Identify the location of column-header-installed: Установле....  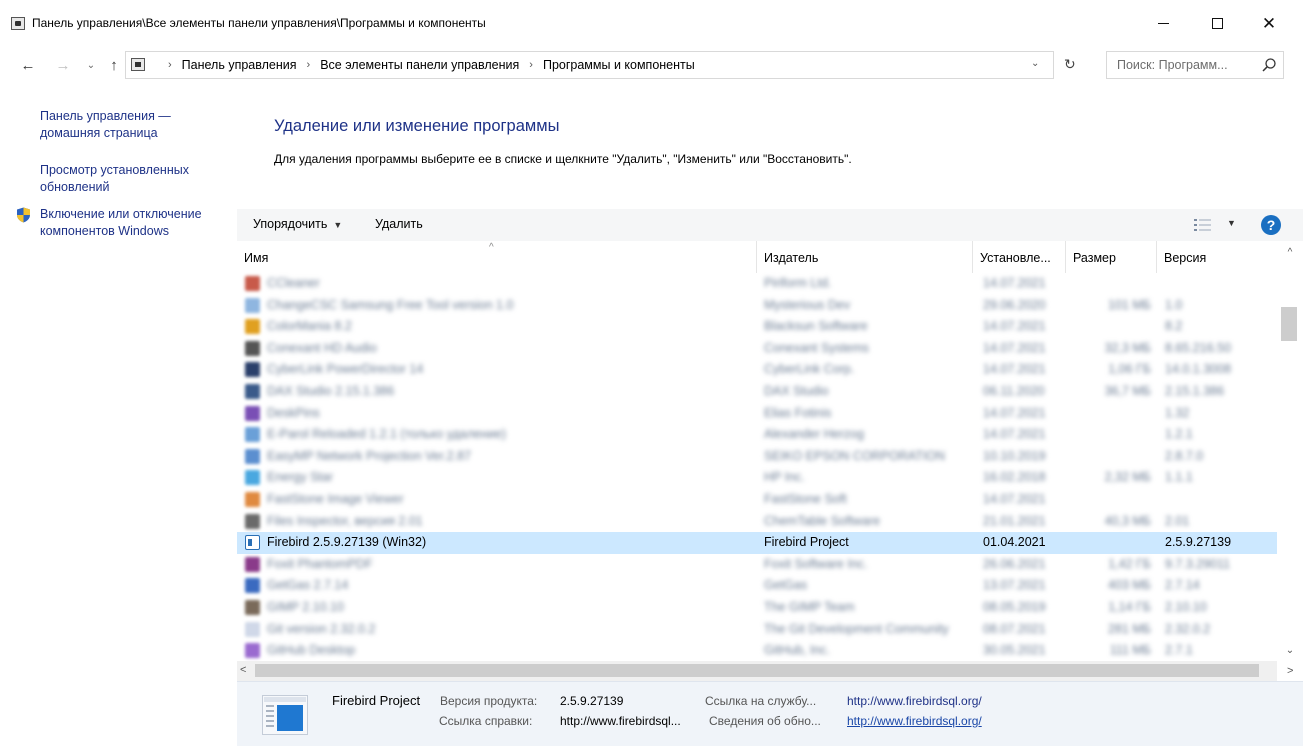
(1019, 257).